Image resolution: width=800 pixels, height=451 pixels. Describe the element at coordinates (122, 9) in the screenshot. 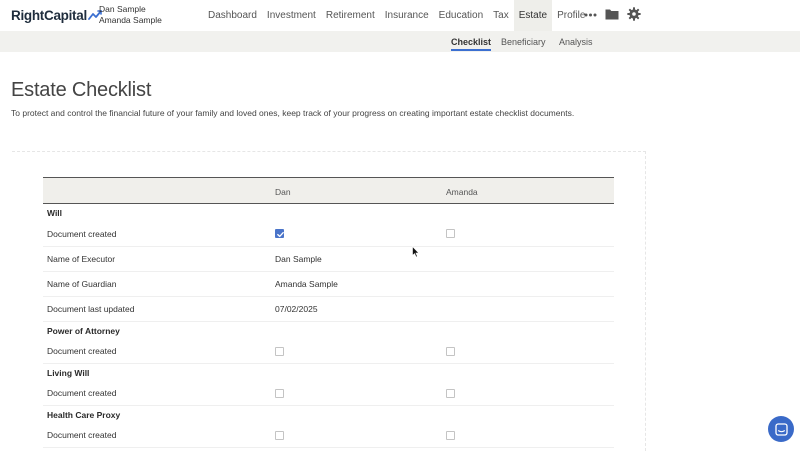

I see `client-name-primary: Dan Sample` at that location.